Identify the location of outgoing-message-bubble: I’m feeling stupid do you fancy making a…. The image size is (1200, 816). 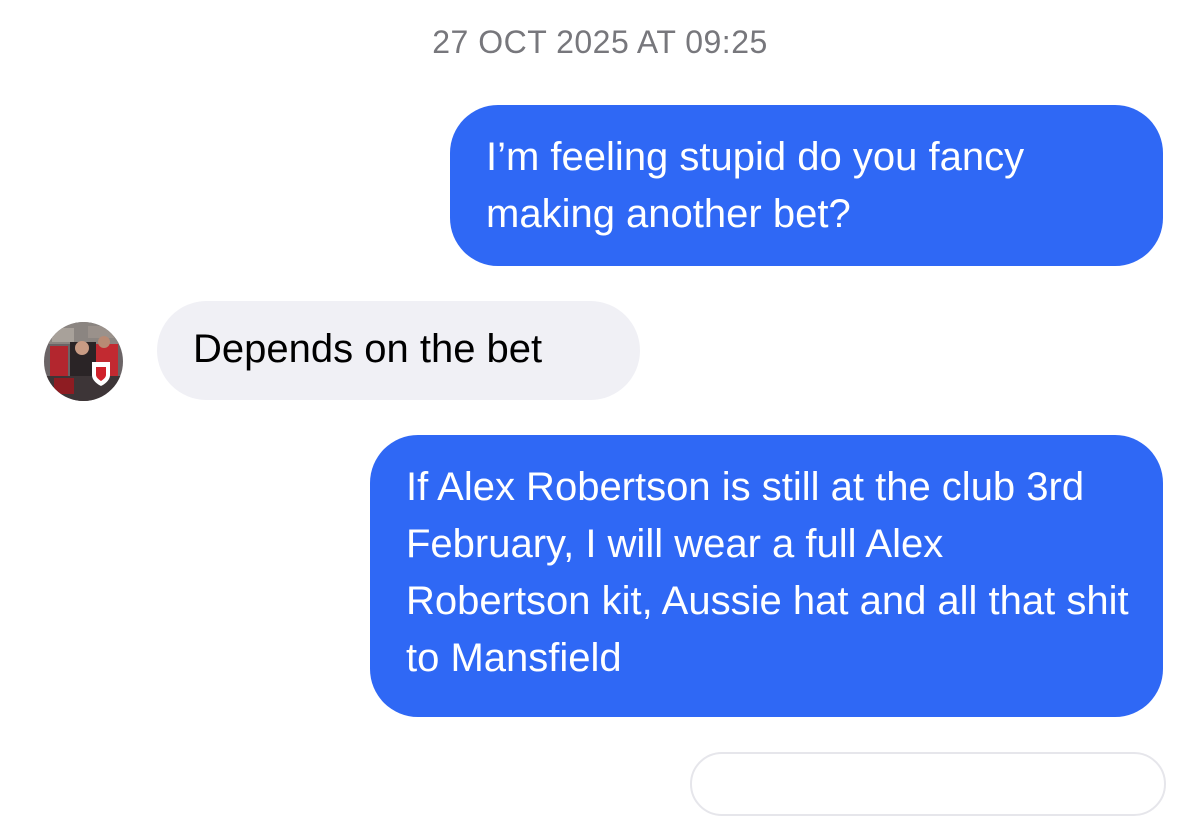
(806, 185).